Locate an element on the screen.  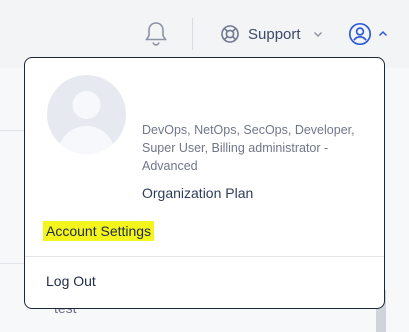
chevron-down-icon is located at coordinates (317, 34).